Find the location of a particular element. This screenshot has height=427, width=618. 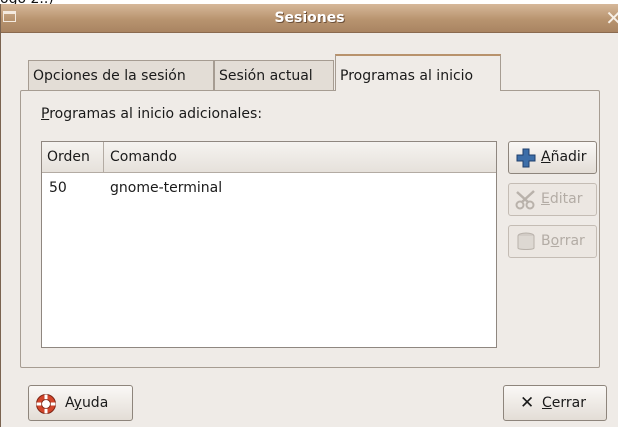

remove-label-post: rrar is located at coordinates (572, 241).